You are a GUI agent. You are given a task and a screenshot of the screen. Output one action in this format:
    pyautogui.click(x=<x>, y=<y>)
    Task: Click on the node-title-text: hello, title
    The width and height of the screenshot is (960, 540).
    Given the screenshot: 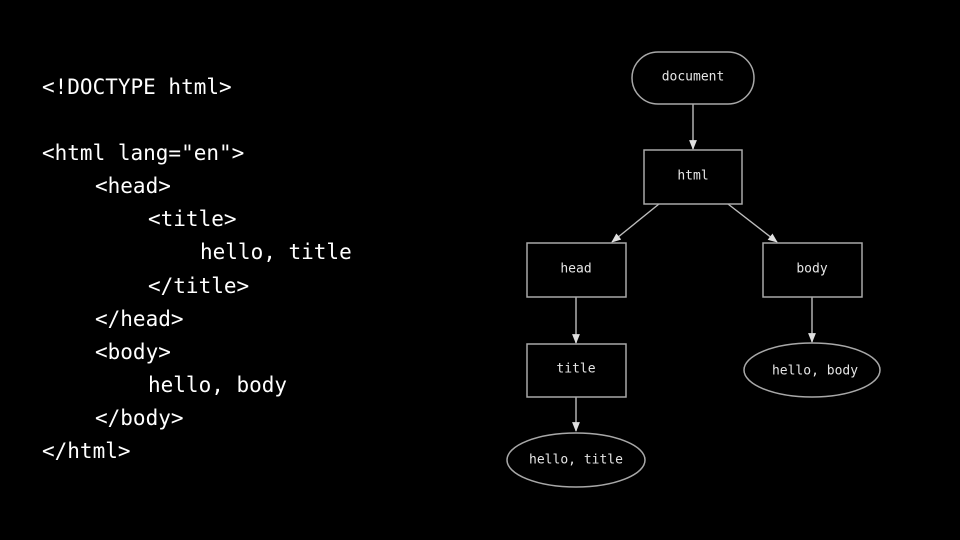 What is the action you would take?
    pyautogui.click(x=576, y=460)
    